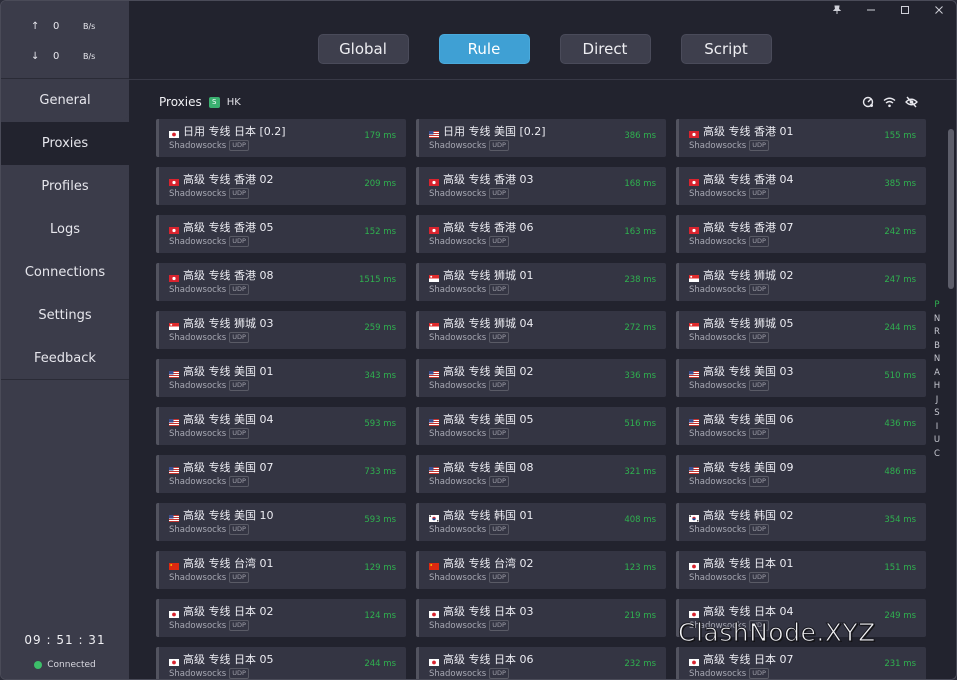  What do you see at coordinates (640, 232) in the screenshot?
I see `proxy-latency: 163 ms` at bounding box center [640, 232].